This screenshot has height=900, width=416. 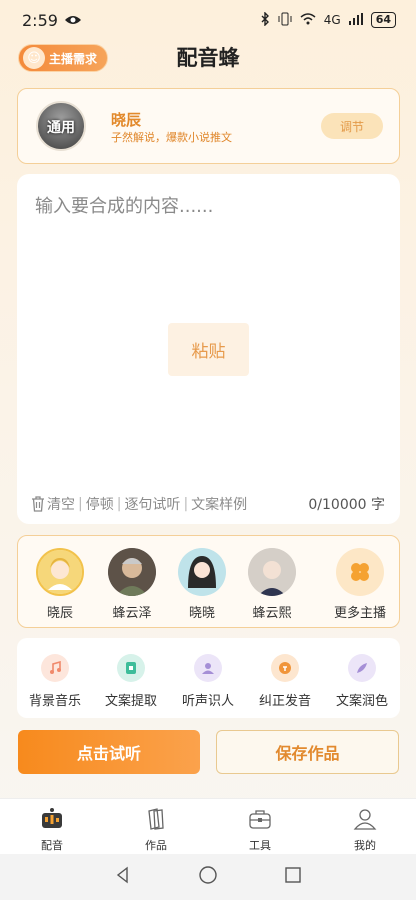 I want to click on person-icon, so click(x=208, y=668).